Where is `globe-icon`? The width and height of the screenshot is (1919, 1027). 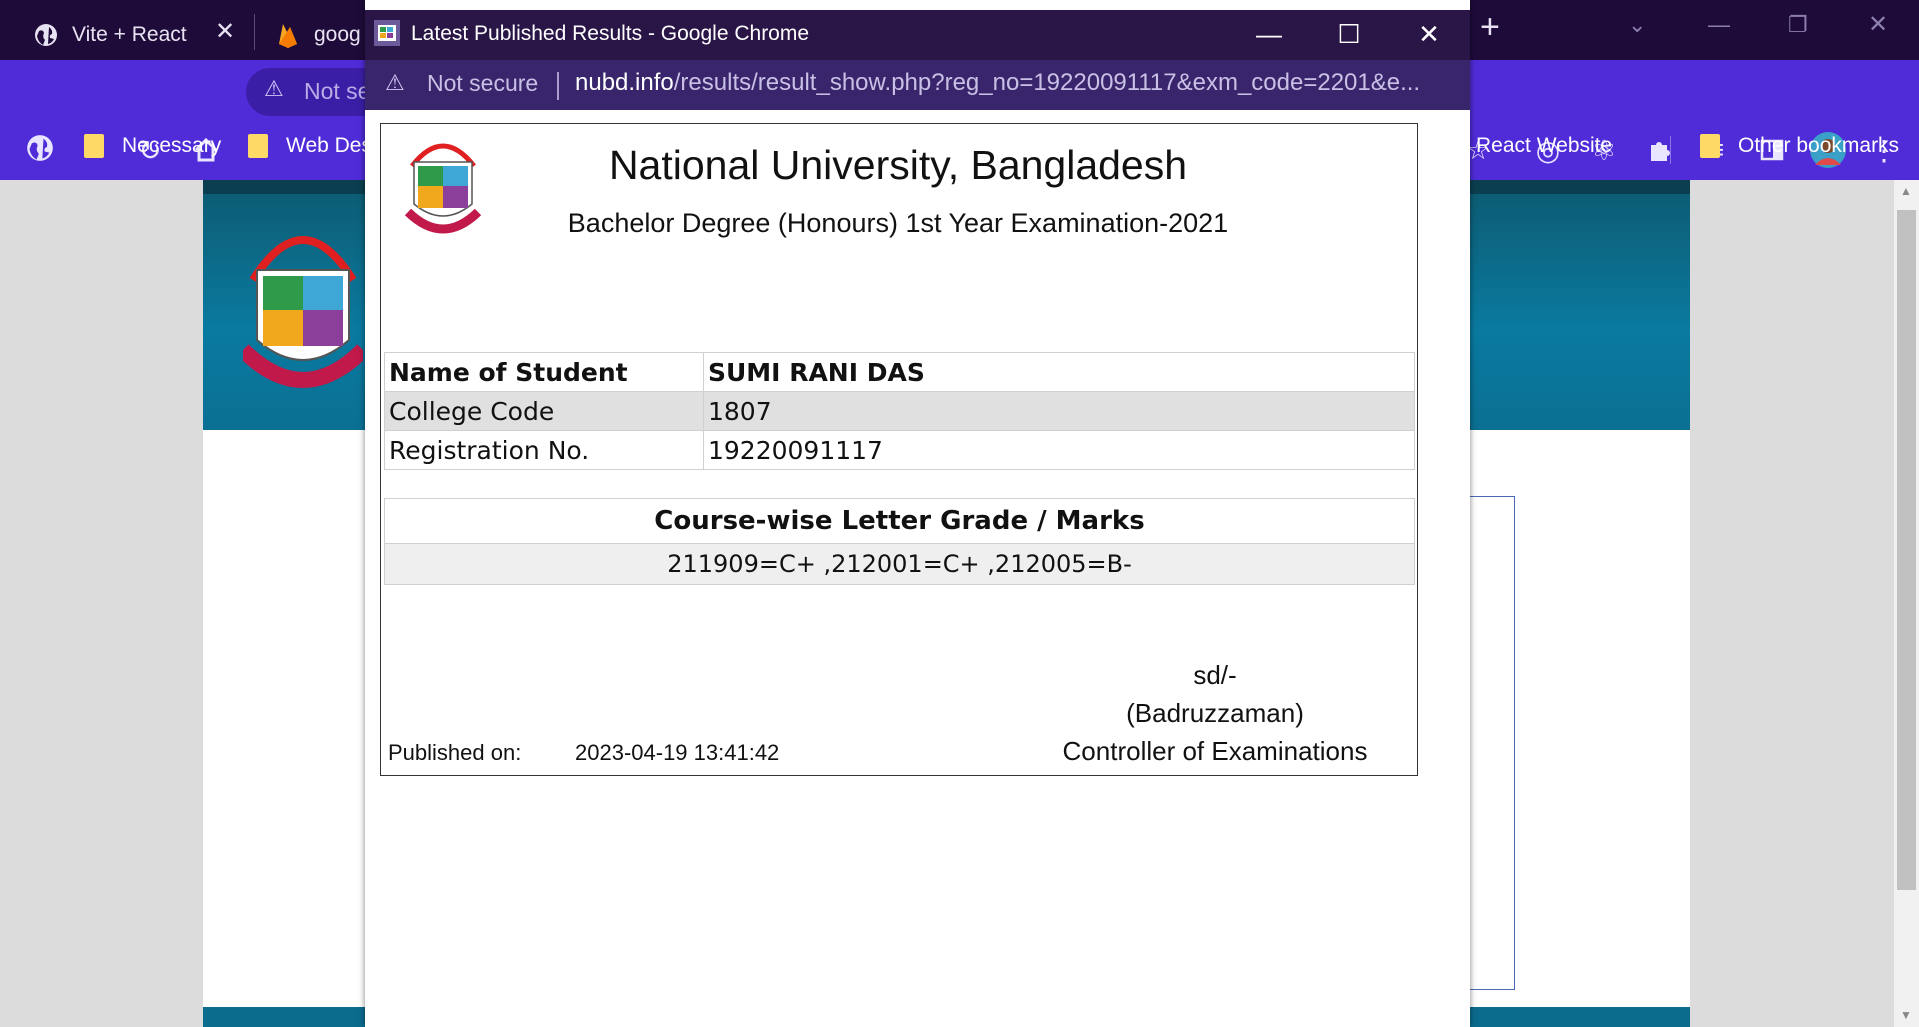 globe-icon is located at coordinates (46, 35).